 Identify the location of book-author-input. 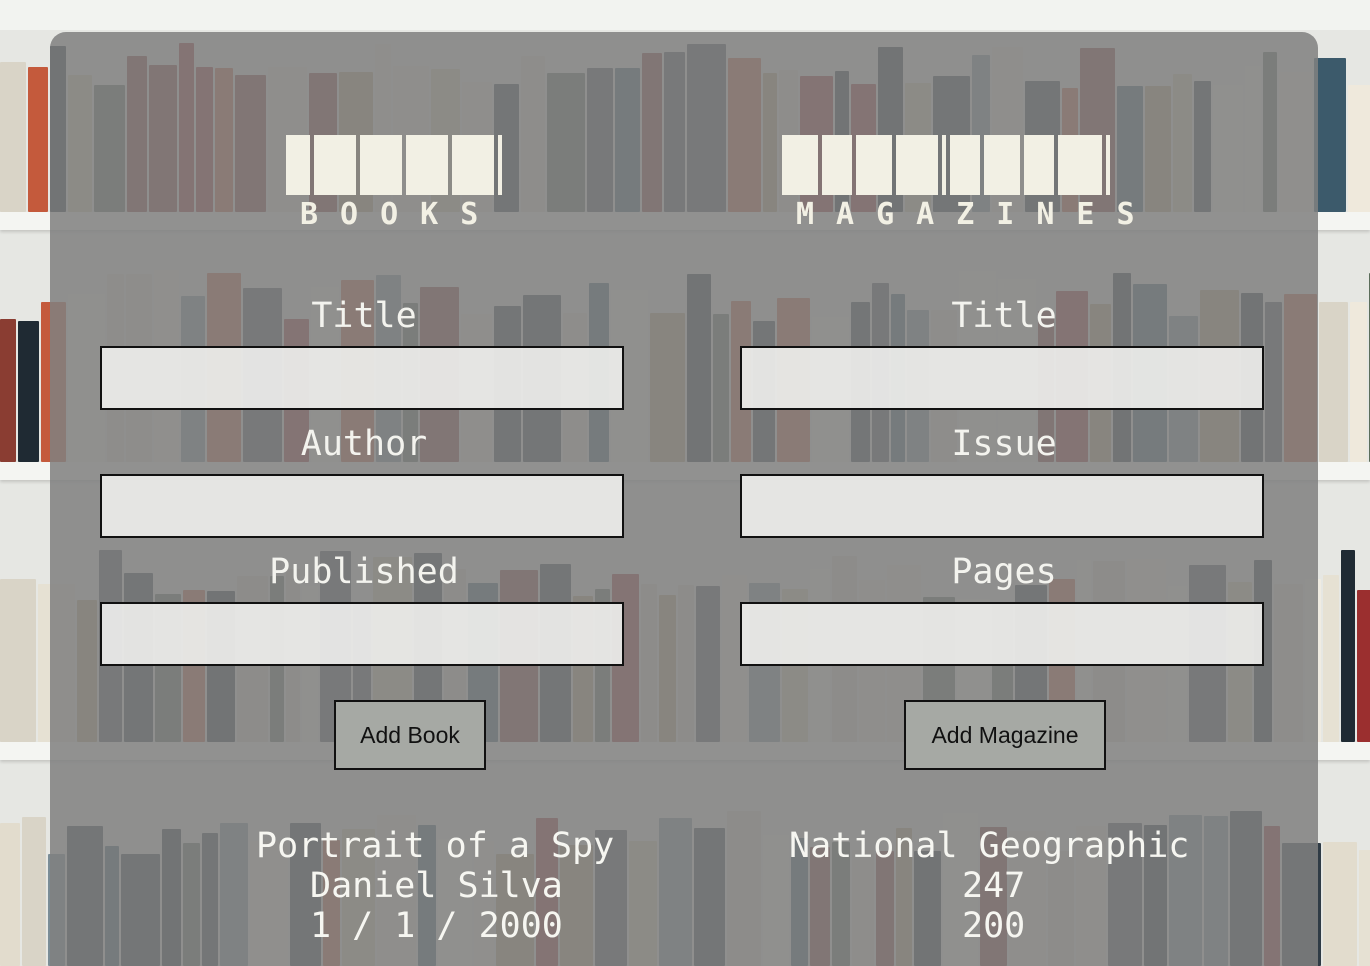
(362, 506).